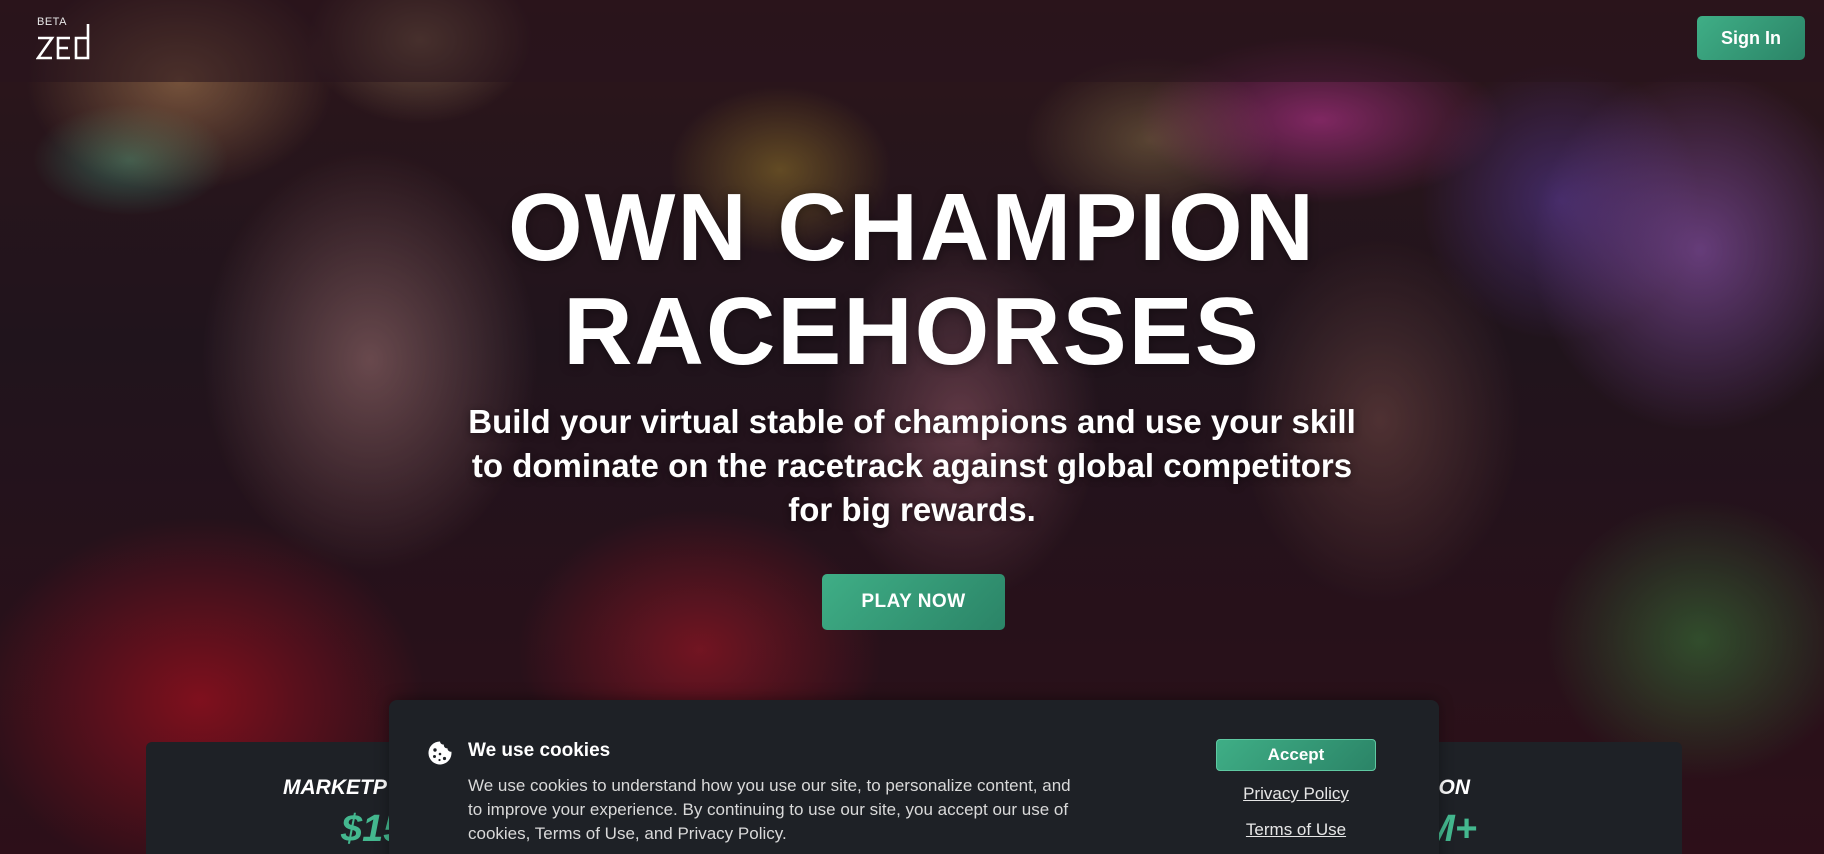  Describe the element at coordinates (440, 753) in the screenshot. I see `cookie-icon` at that location.